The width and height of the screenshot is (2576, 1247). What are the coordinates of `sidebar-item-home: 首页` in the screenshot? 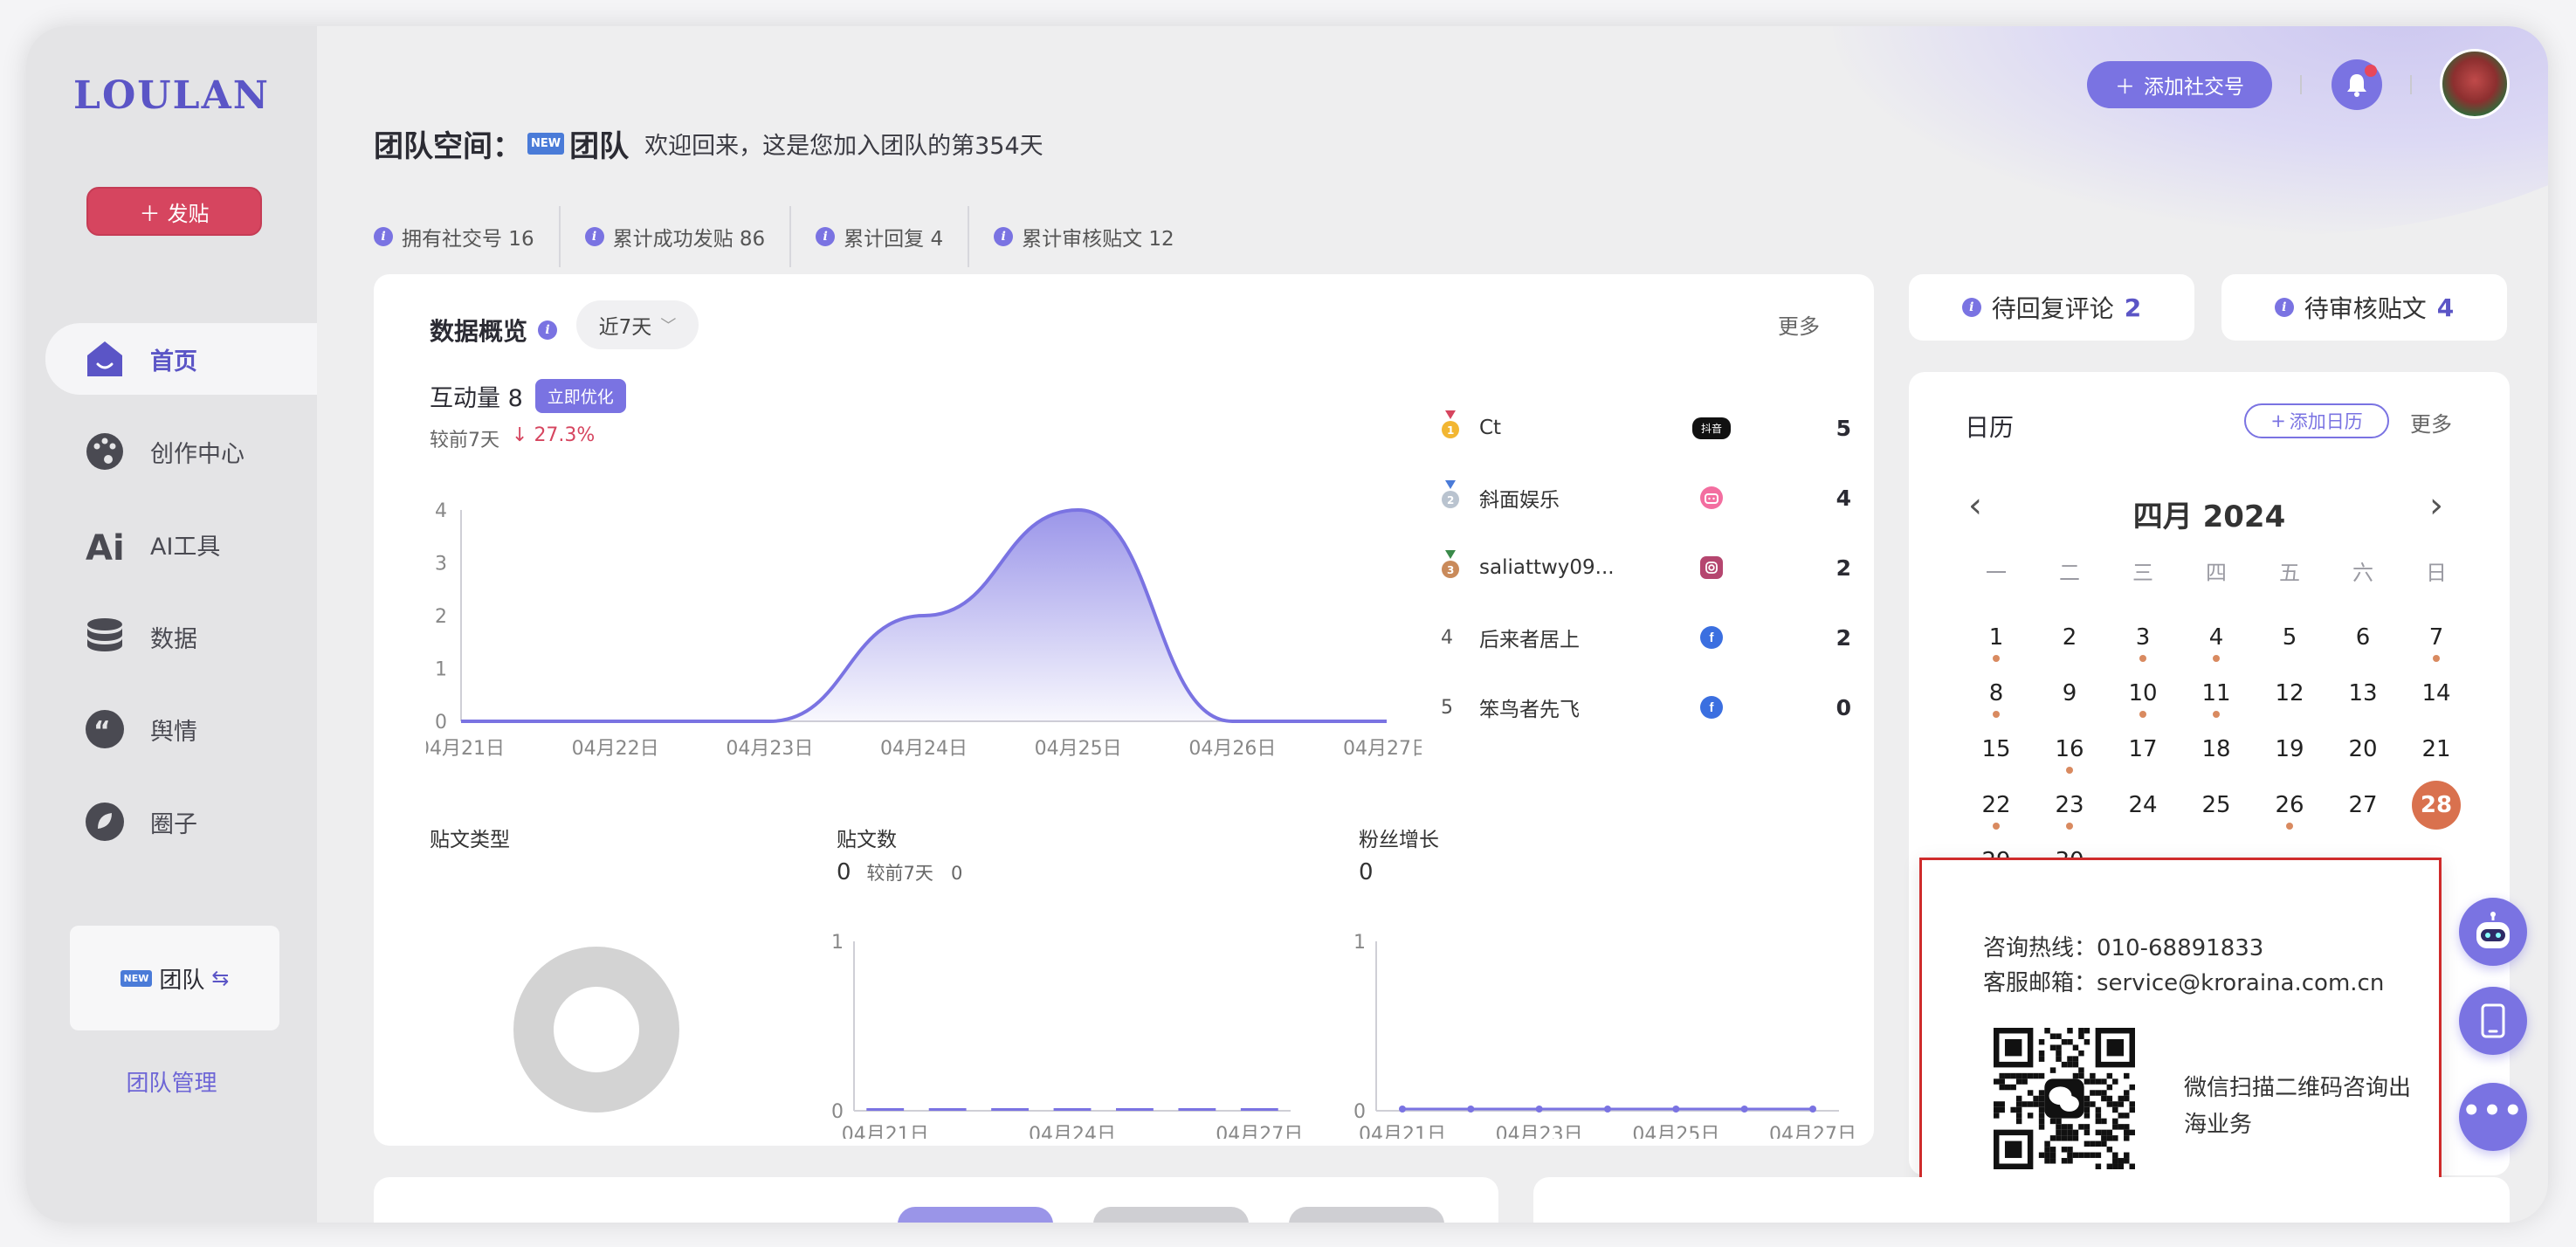 It's located at (181, 359).